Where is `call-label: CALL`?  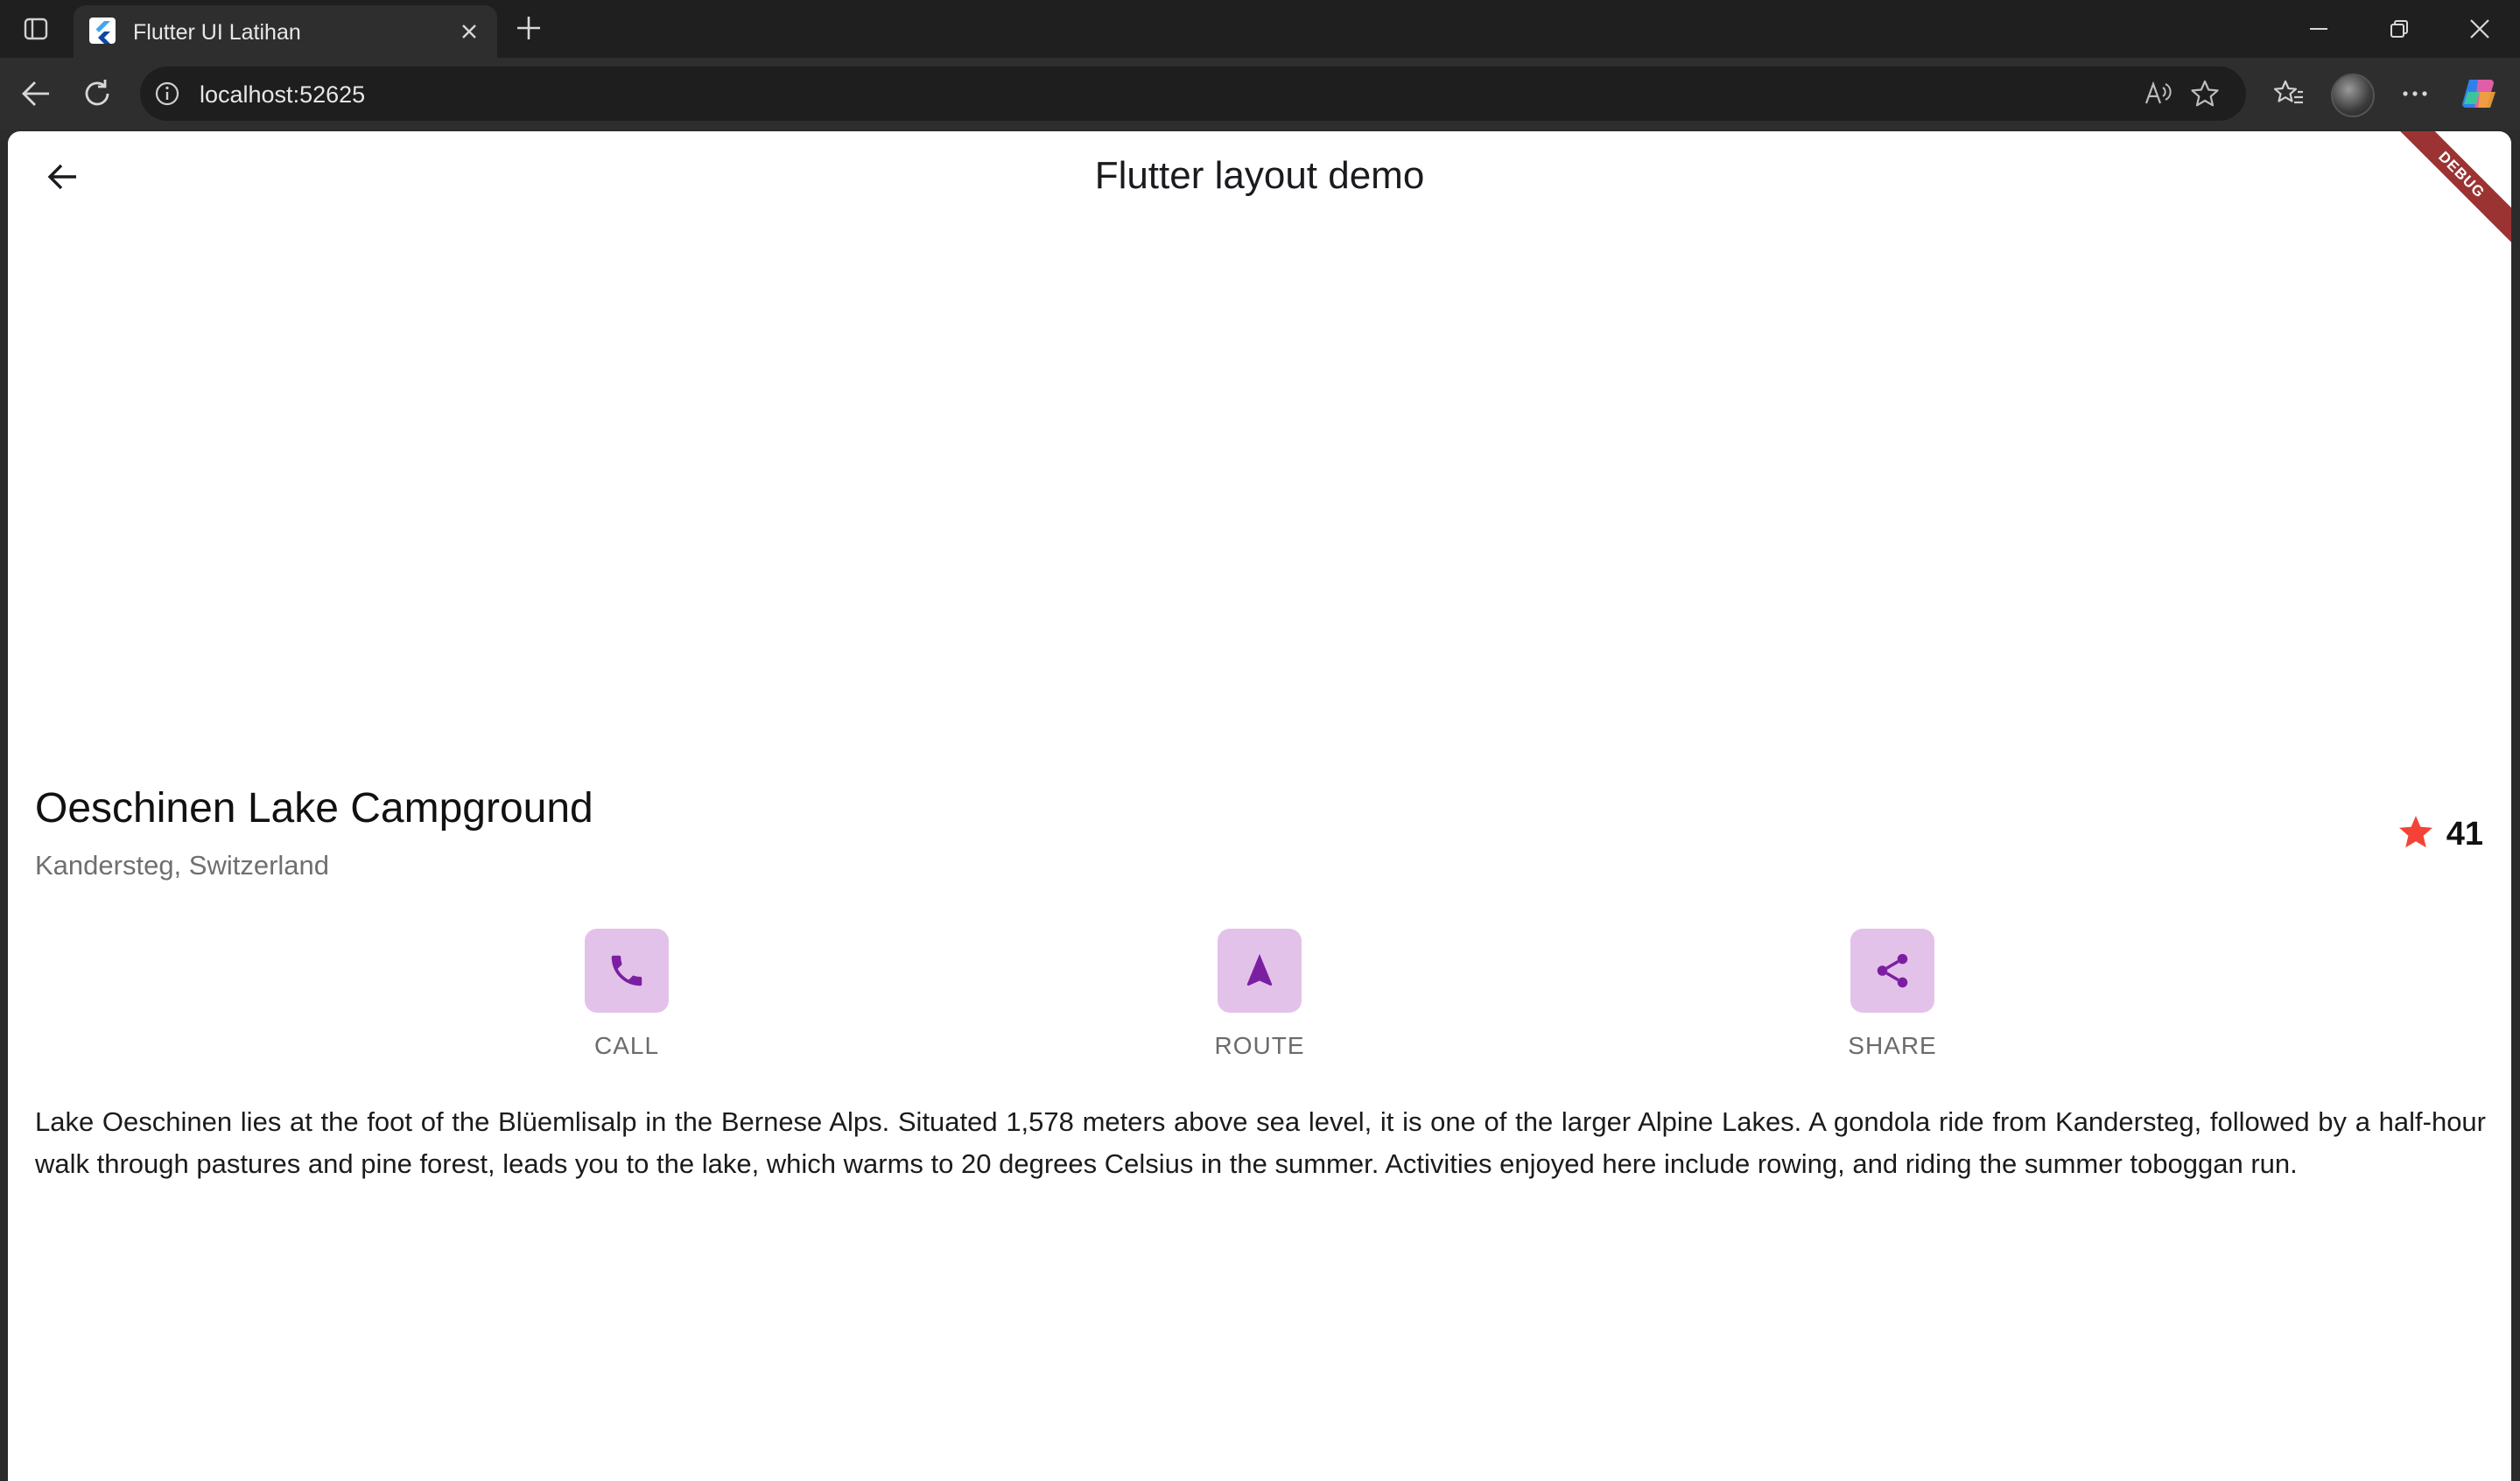
call-label: CALL is located at coordinates (626, 1045).